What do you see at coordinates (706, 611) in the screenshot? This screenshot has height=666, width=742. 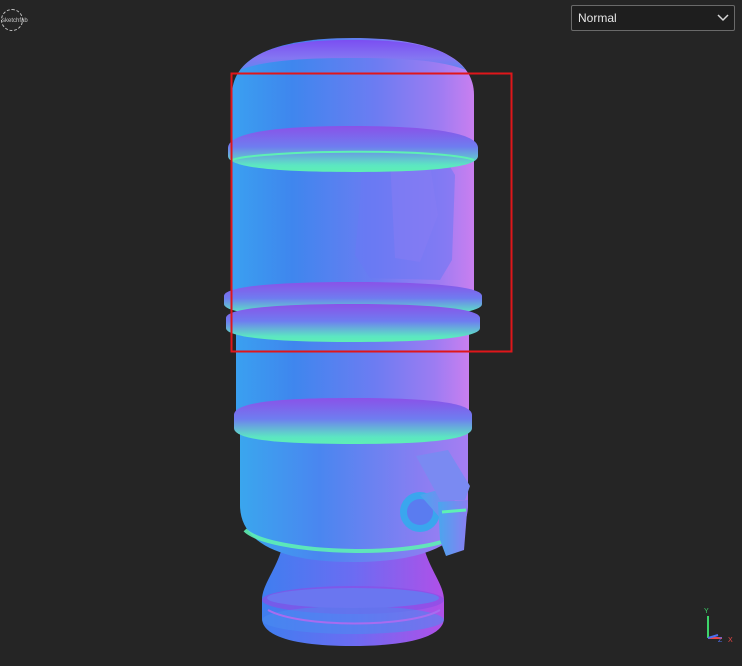 I see `axis-y-label: Y` at bounding box center [706, 611].